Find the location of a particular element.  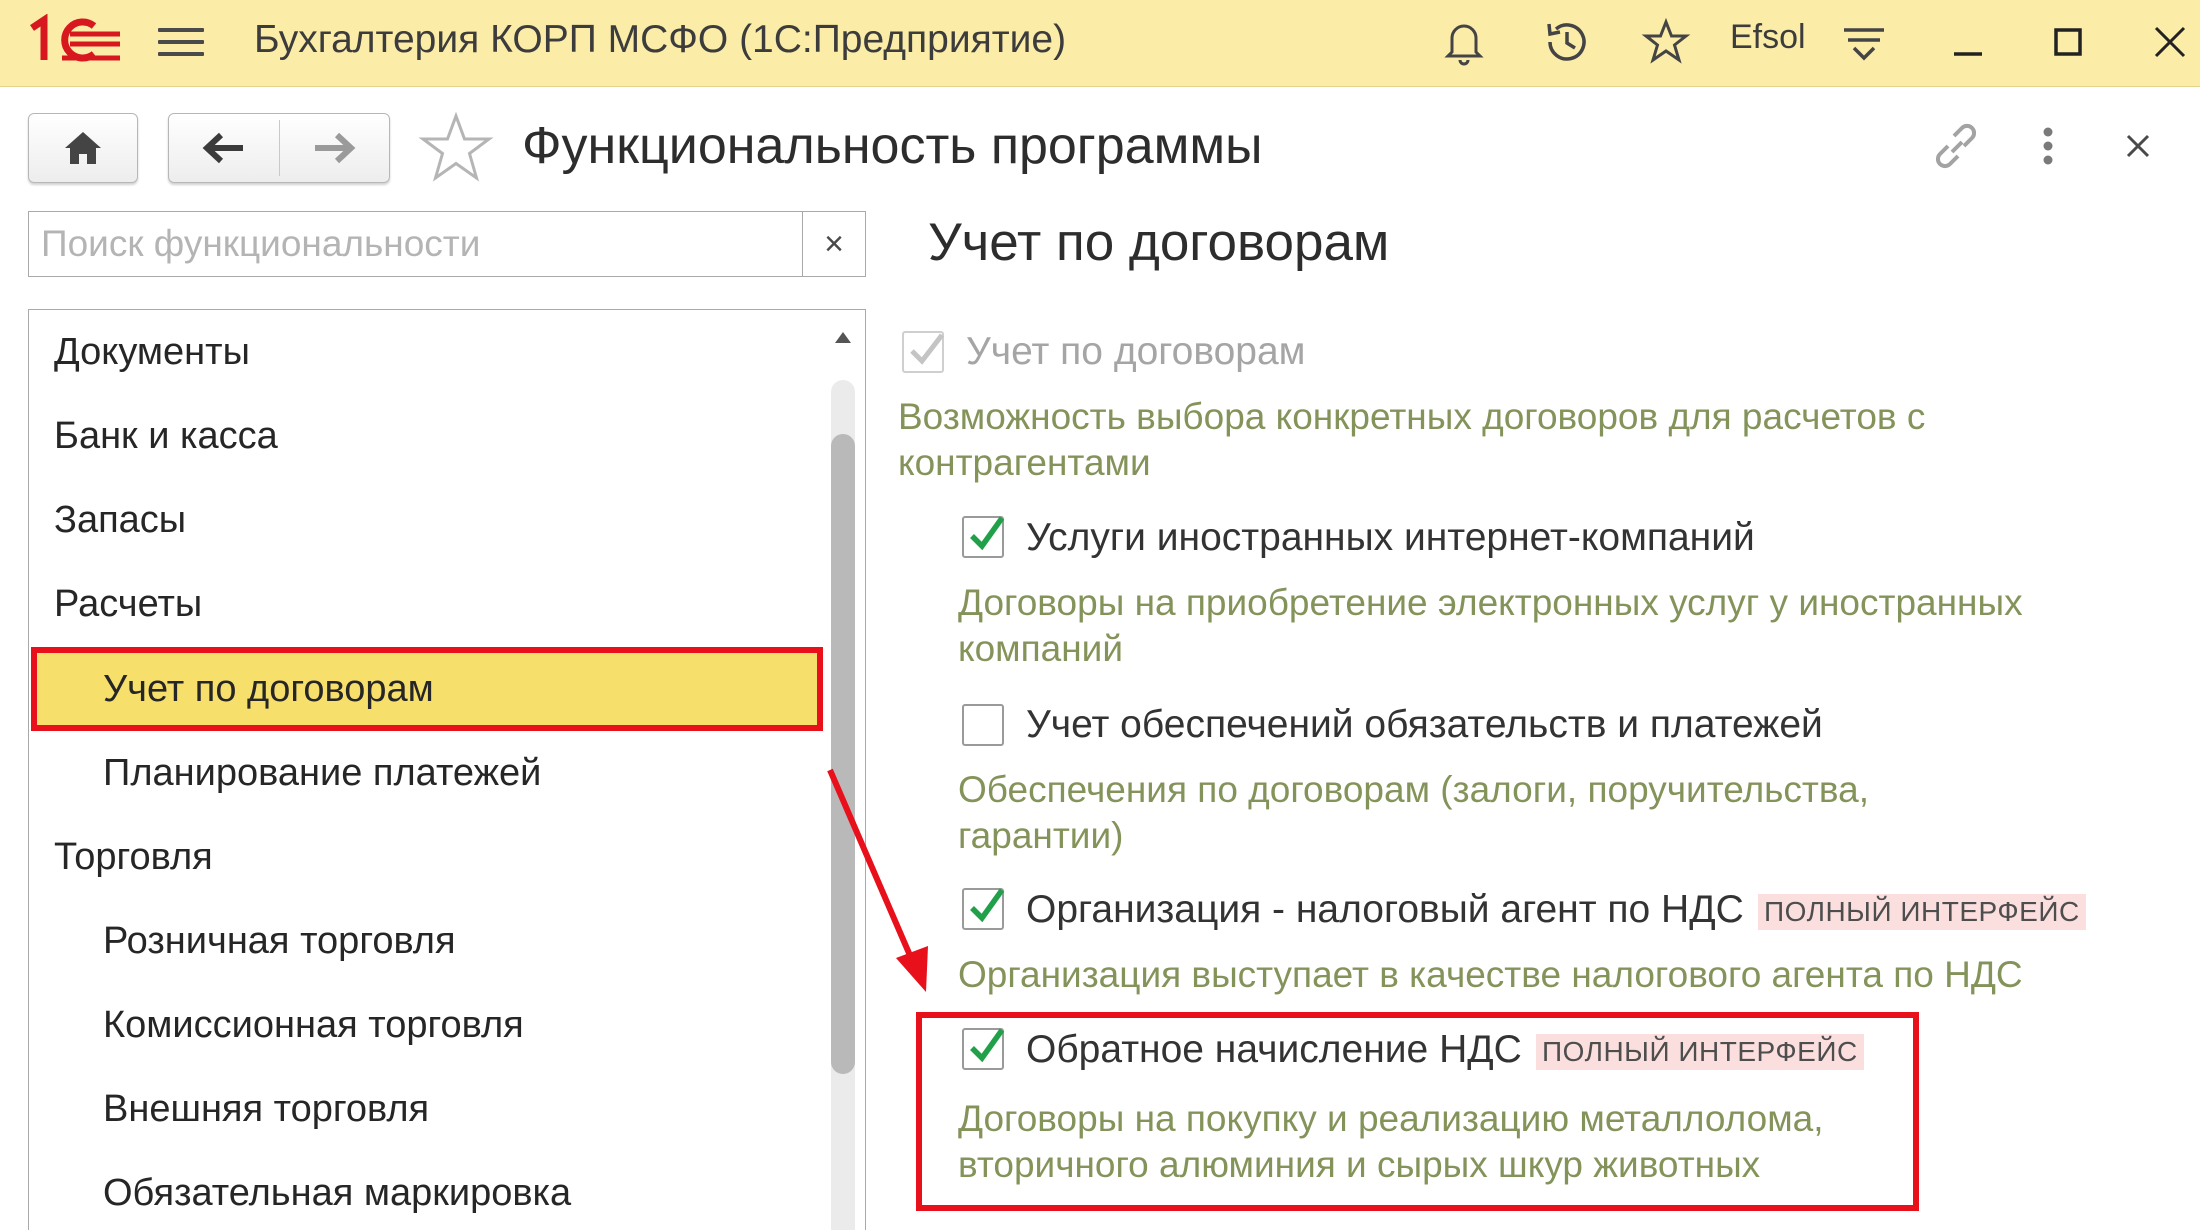

contract-accounting-checkbox is located at coordinates (923, 352).